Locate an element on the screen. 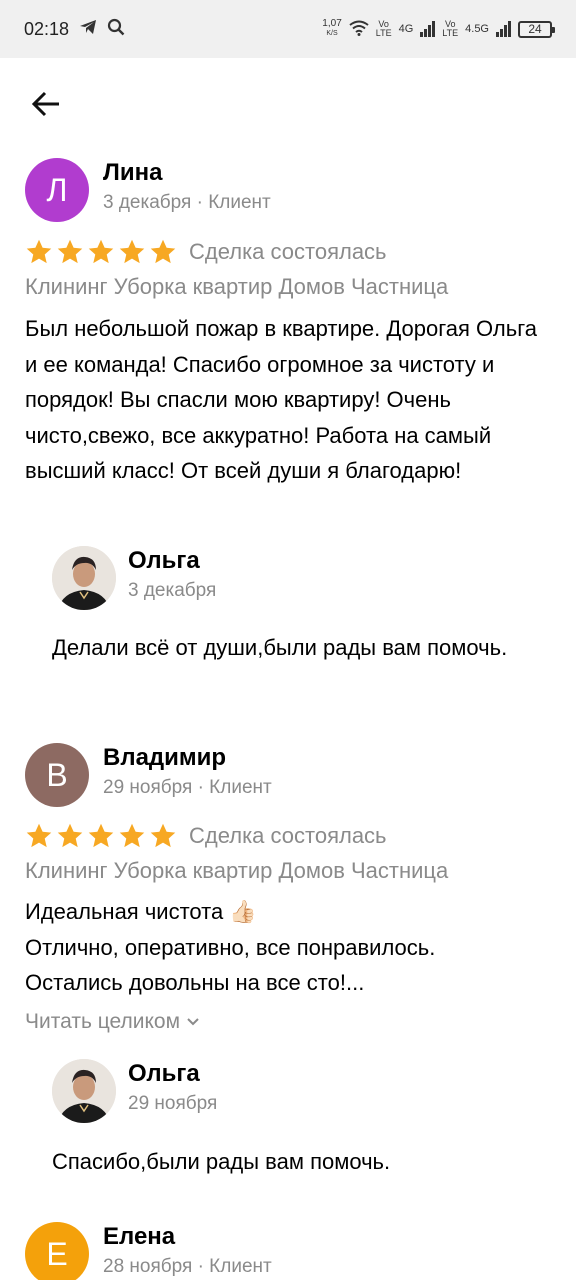 Image resolution: width=576 pixels, height=1280 pixels. author-name: Лина is located at coordinates (133, 172).